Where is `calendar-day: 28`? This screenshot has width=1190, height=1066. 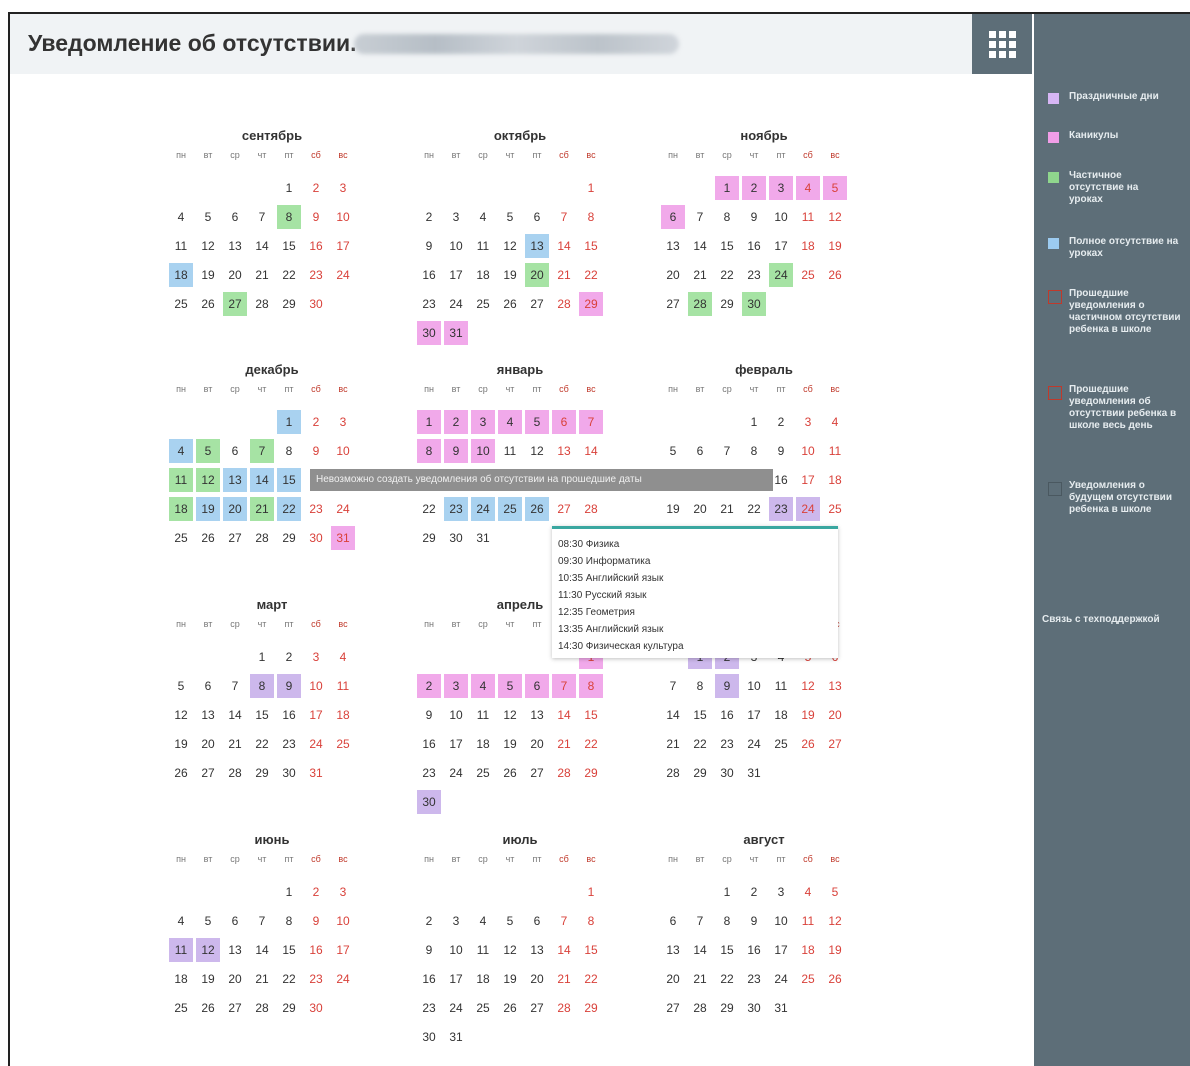
calendar-day: 28 is located at coordinates (564, 304).